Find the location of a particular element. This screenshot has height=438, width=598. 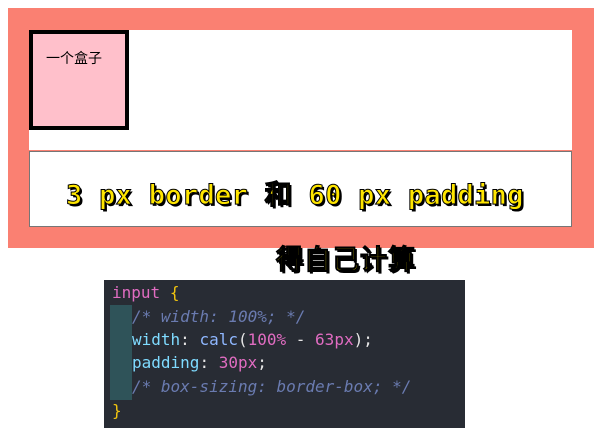

close-brace: } is located at coordinates (117, 410).